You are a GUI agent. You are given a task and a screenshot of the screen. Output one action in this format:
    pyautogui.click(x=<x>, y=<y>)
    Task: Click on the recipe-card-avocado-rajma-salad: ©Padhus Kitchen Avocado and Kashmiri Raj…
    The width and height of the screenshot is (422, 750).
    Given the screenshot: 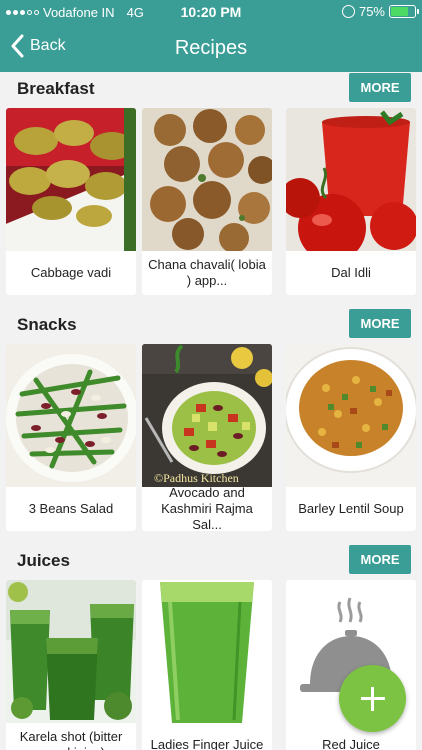 What is the action you would take?
    pyautogui.click(x=207, y=437)
    